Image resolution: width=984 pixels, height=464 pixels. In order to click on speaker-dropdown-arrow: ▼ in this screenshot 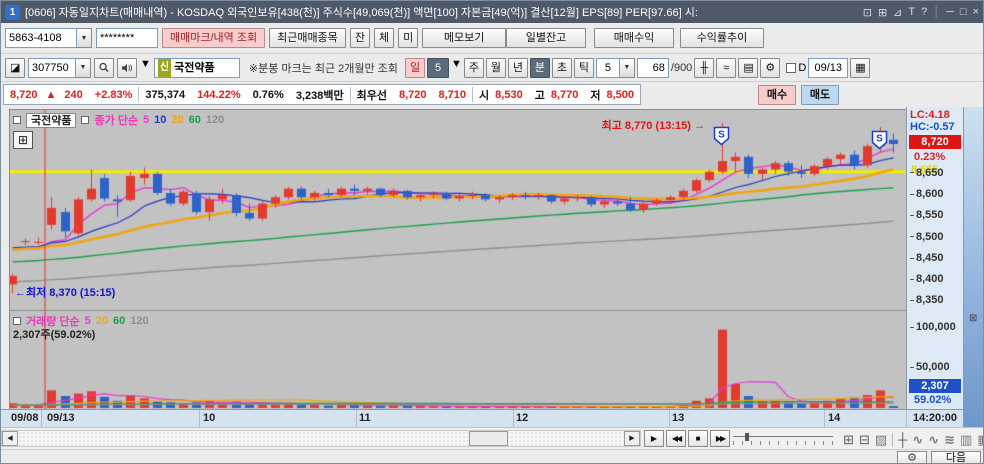, I will do `click(145, 68)`.